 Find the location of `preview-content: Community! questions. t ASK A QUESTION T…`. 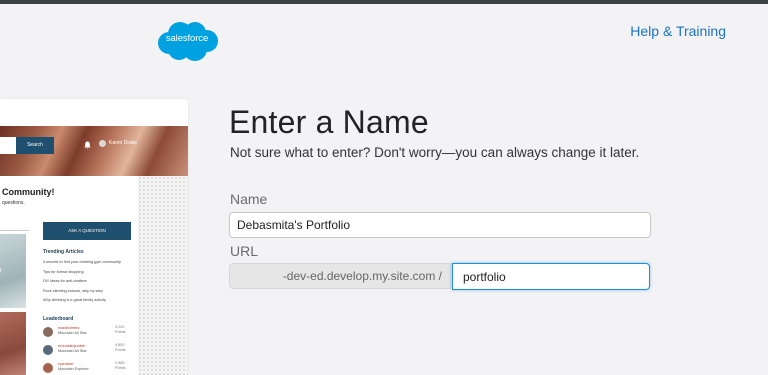

preview-content: Community! questions. t ASK A QUESTION T… is located at coordinates (69, 275).